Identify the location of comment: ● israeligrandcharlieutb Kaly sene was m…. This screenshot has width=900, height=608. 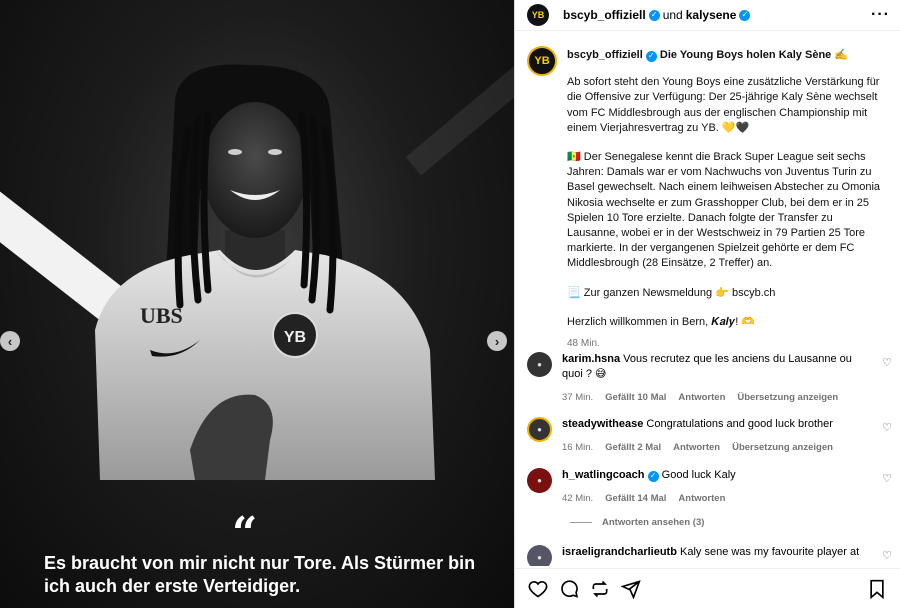
(707, 555).